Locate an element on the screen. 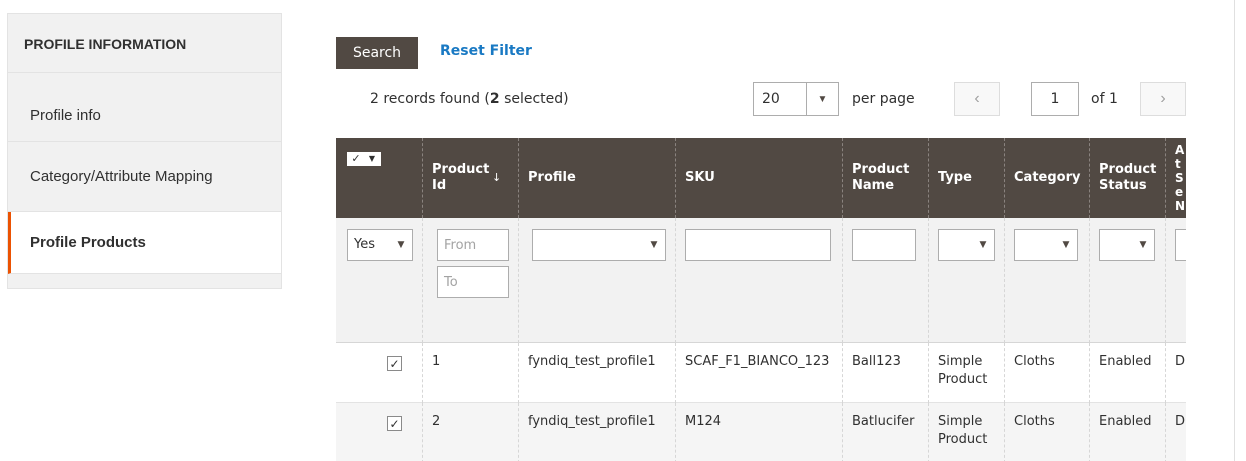  id-from-input: From is located at coordinates (473, 245).